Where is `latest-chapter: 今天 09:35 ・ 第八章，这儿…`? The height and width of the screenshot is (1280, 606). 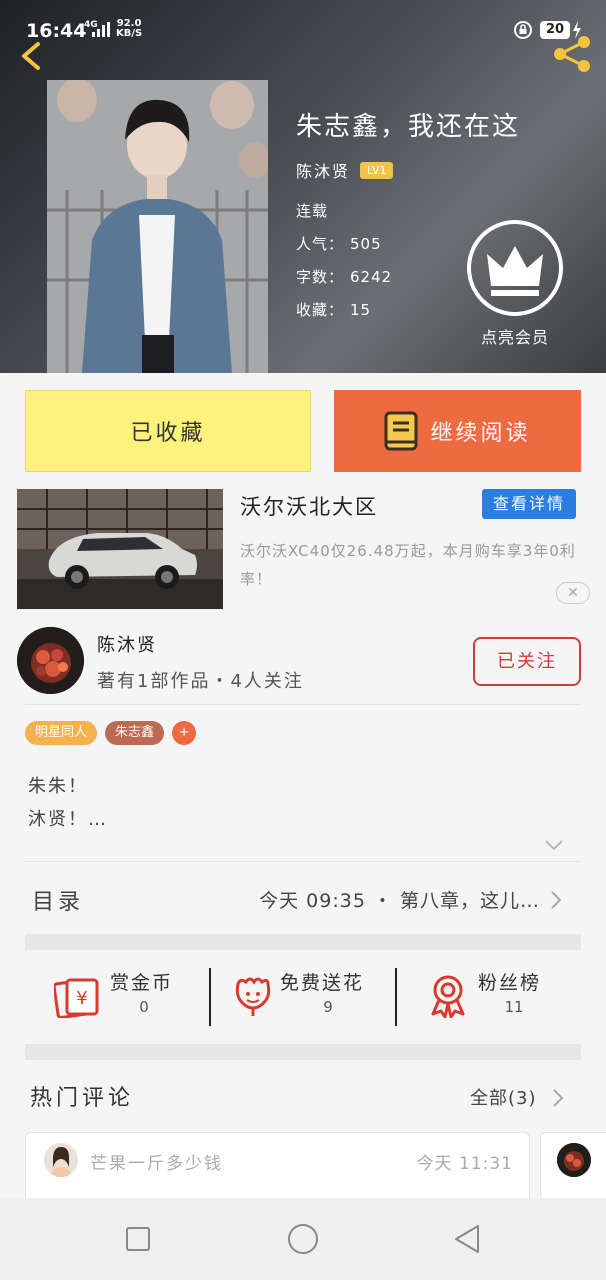
latest-chapter: 今天 09:35 ・ 第八章，这儿… is located at coordinates (399, 899).